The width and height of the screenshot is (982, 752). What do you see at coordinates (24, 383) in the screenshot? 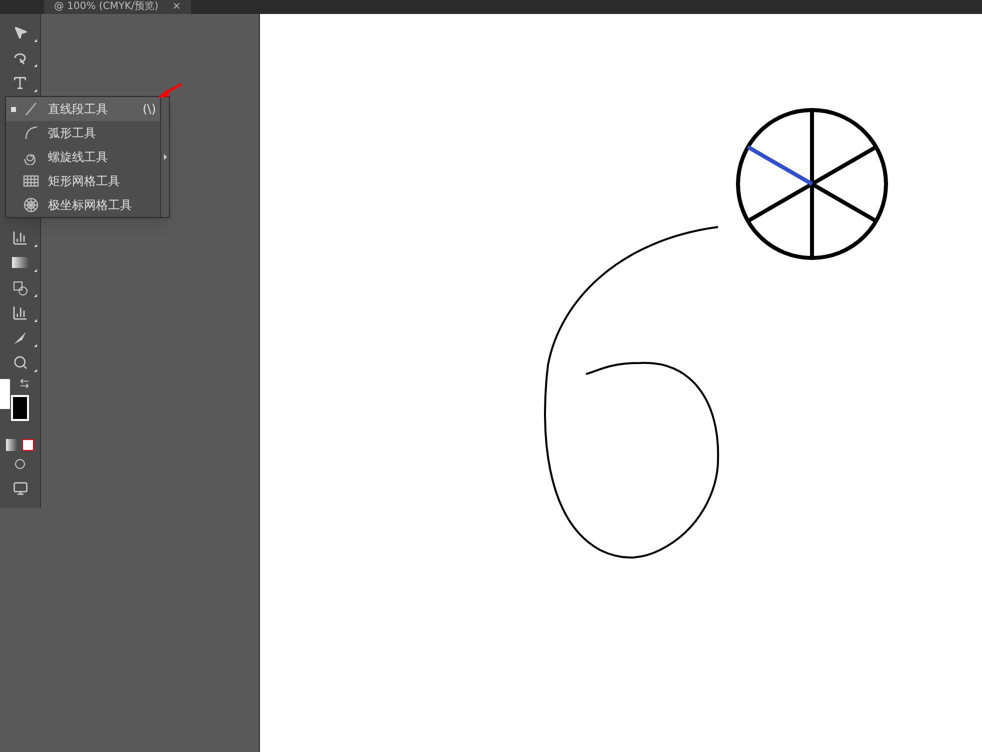
I see `swap-icon` at bounding box center [24, 383].